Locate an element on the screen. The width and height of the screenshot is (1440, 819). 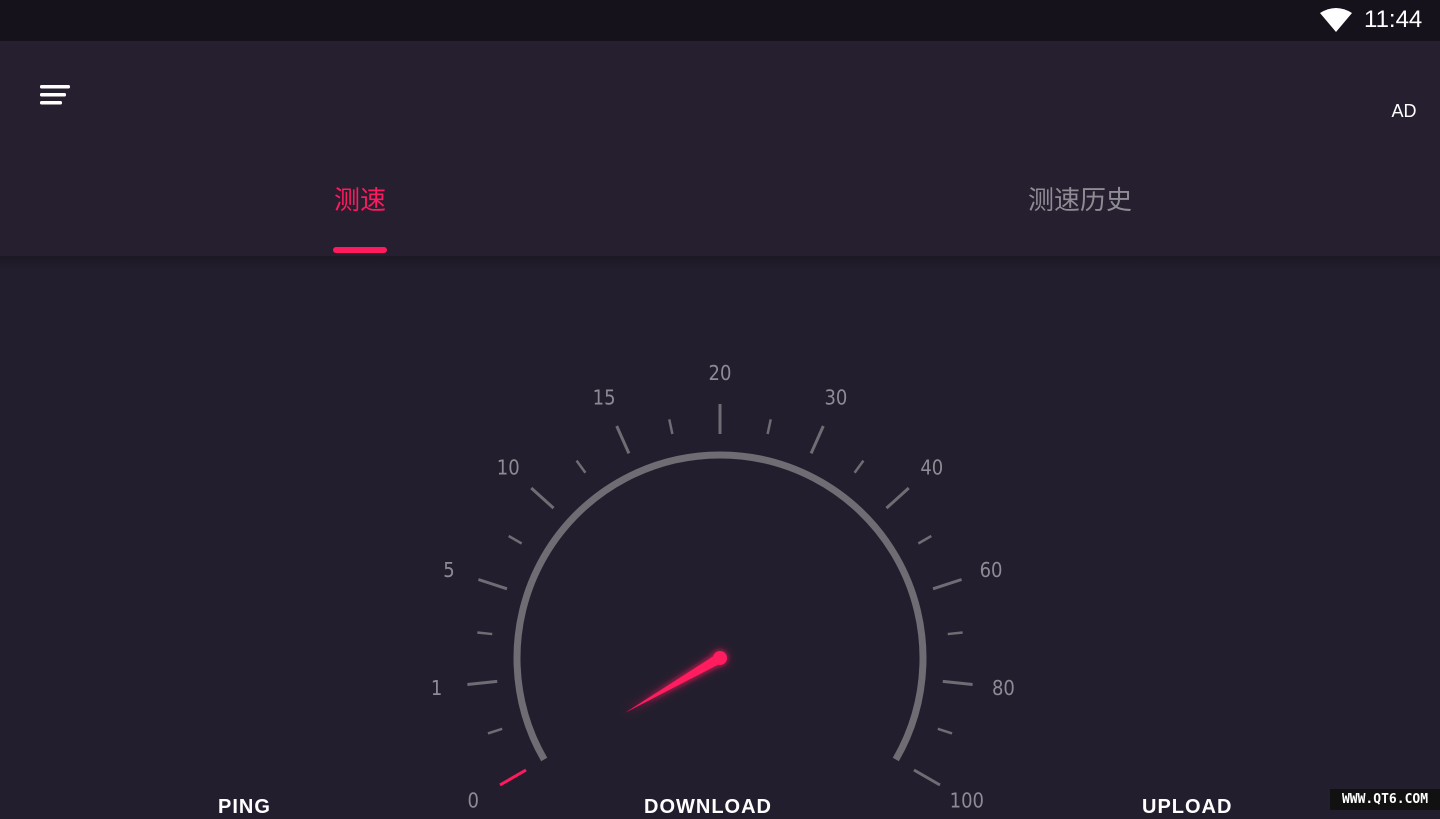
gauge-scale-label: 40 is located at coordinates (931, 467).